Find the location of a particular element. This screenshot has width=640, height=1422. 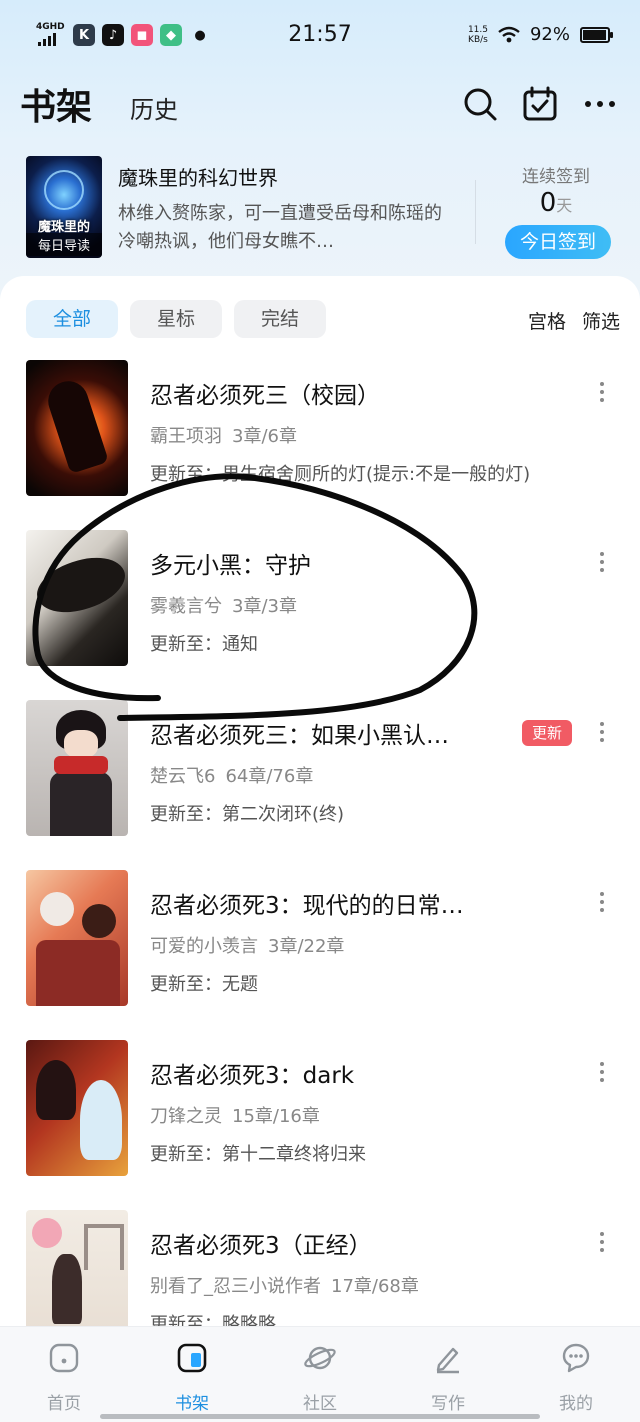

grid-view-button: 宫格 is located at coordinates (547, 320).